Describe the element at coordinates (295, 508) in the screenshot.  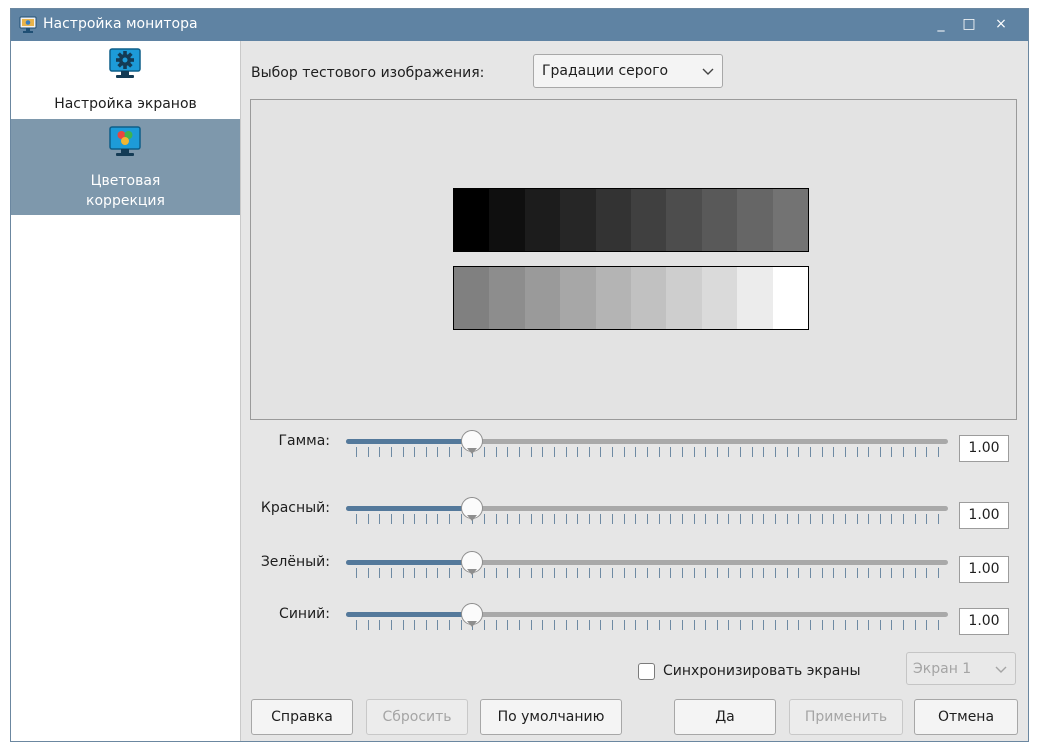
I see `red-label: Красный:` at that location.